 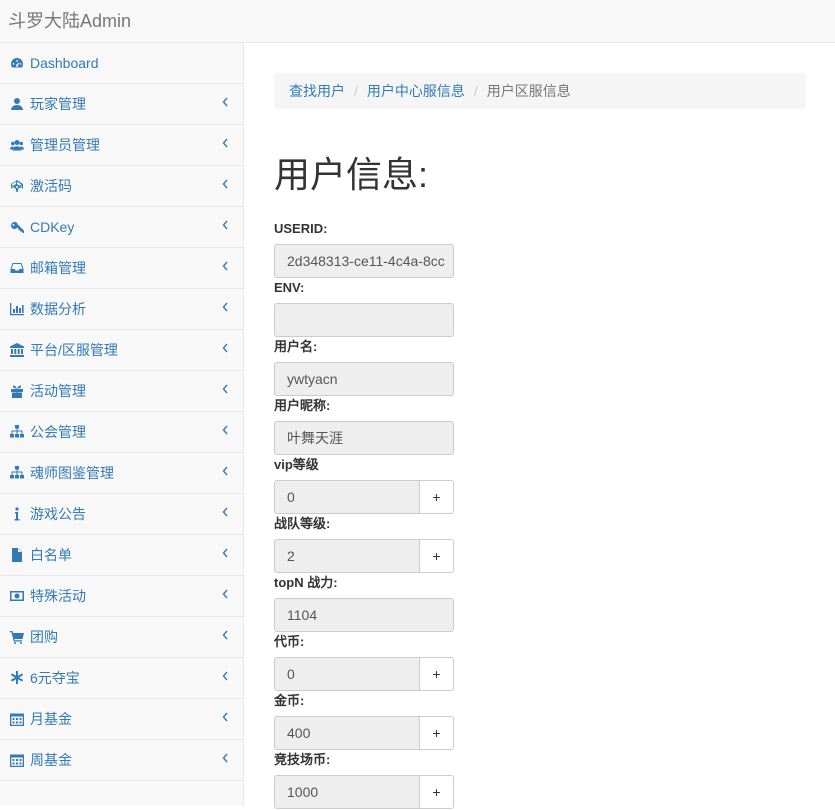 What do you see at coordinates (364, 615) in the screenshot?
I see `field-input: 1104` at bounding box center [364, 615].